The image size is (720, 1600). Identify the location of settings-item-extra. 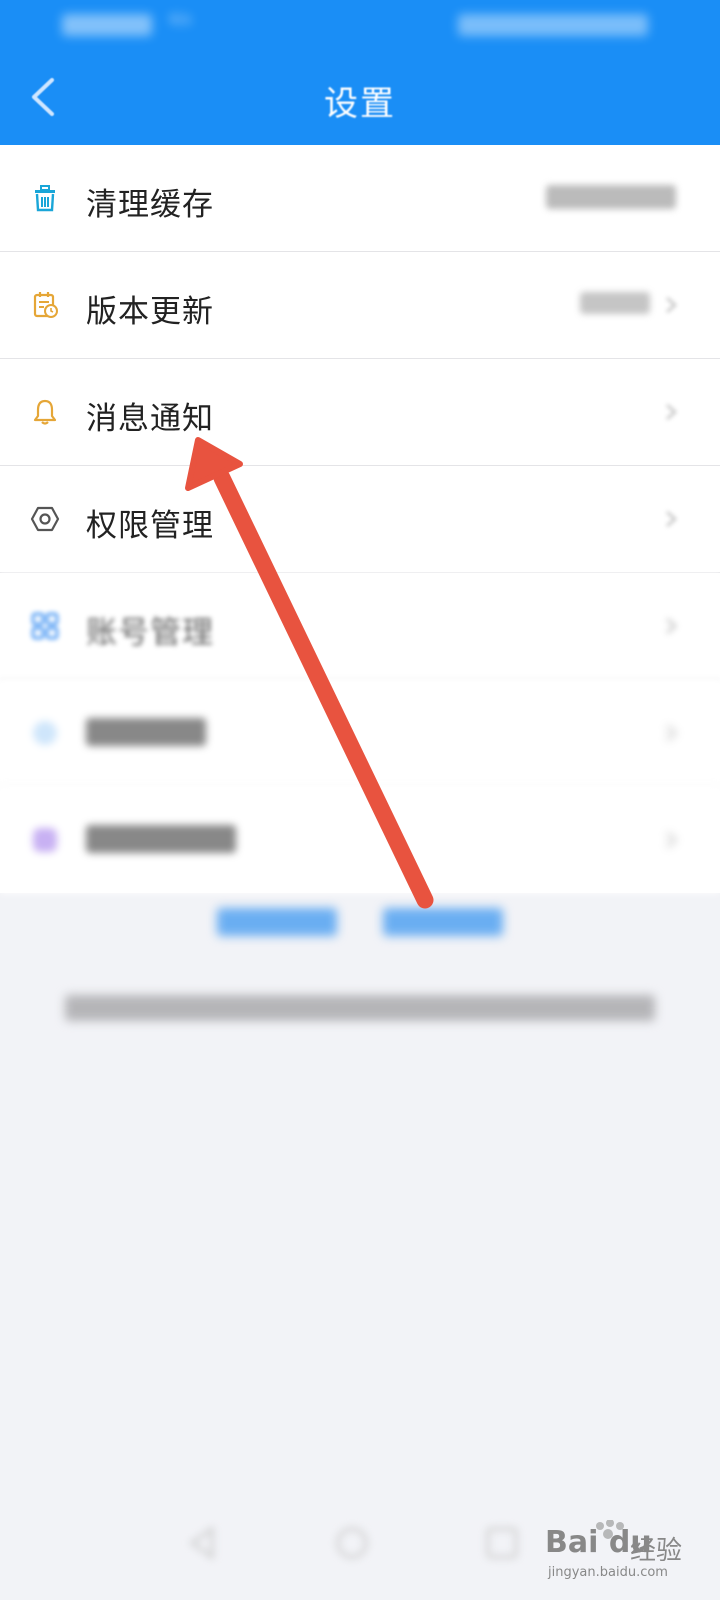
(360, 840).